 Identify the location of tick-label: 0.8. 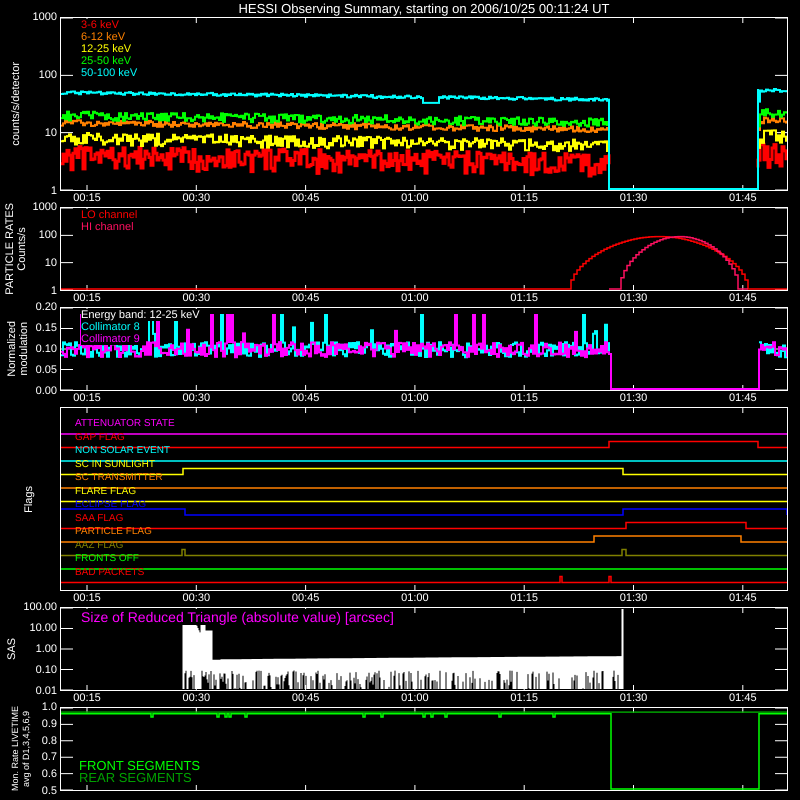
(49, 740).